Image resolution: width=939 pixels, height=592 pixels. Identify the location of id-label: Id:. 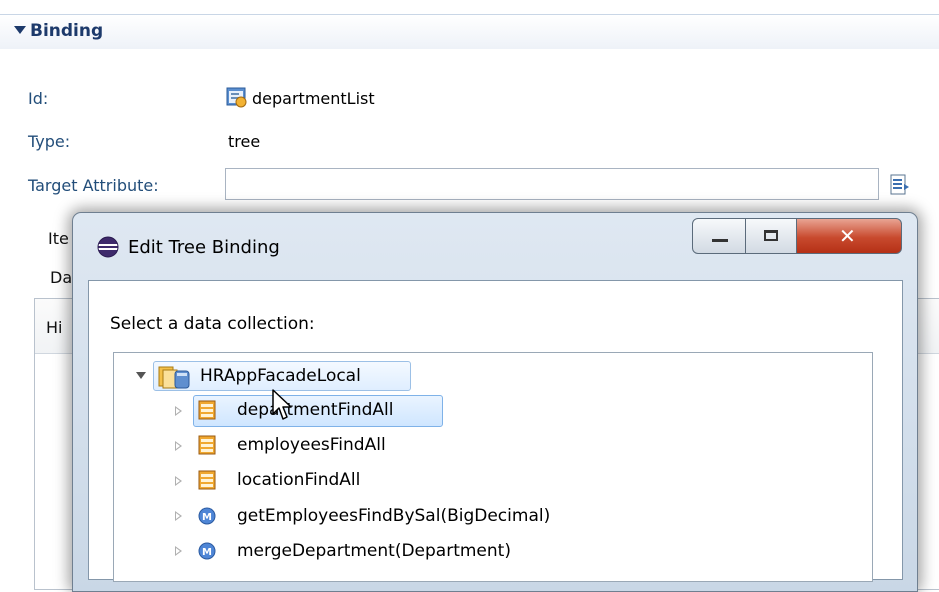
(38, 98).